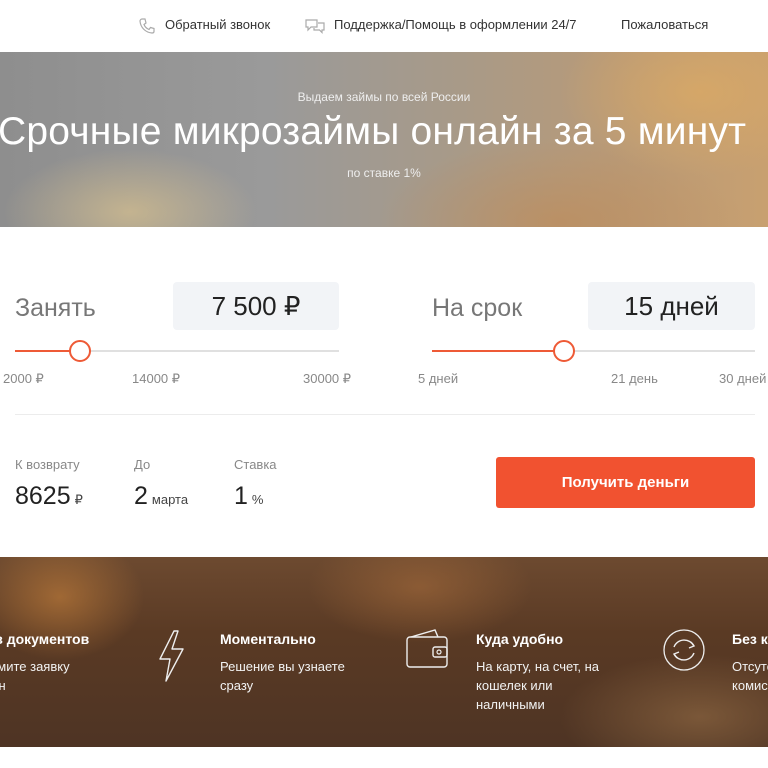 Image resolution: width=768 pixels, height=768 pixels. What do you see at coordinates (23, 378) in the screenshot?
I see `amount-tick-min: 2000 ₽` at bounding box center [23, 378].